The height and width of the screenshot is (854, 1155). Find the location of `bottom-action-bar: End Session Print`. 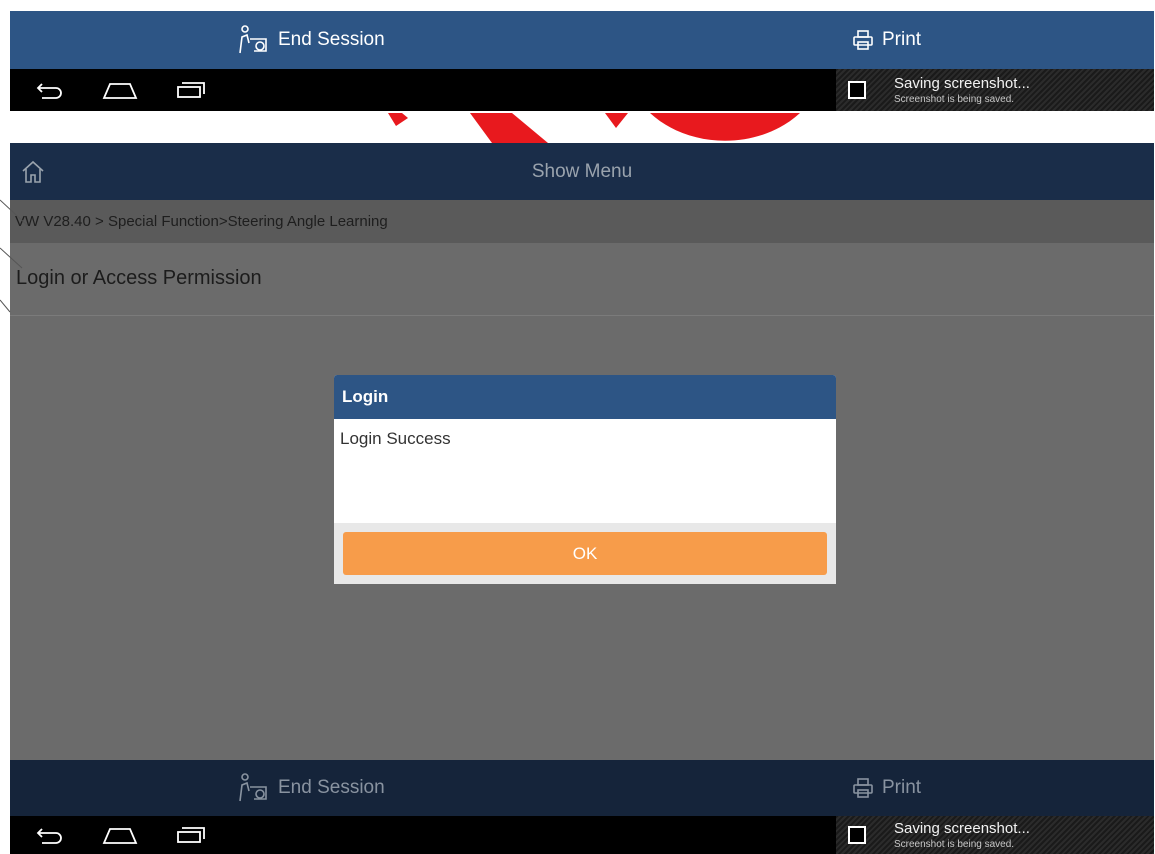

bottom-action-bar: End Session Print is located at coordinates (582, 788).